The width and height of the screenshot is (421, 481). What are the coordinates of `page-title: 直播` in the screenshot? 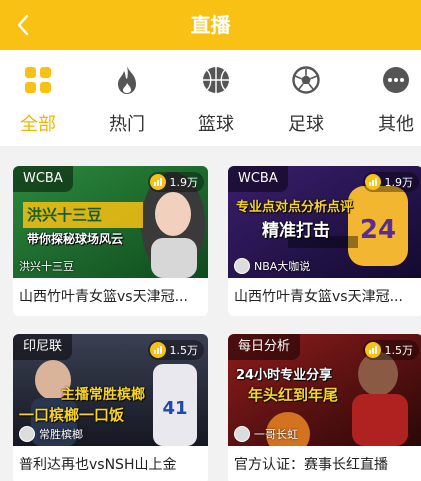 It's located at (210, 25).